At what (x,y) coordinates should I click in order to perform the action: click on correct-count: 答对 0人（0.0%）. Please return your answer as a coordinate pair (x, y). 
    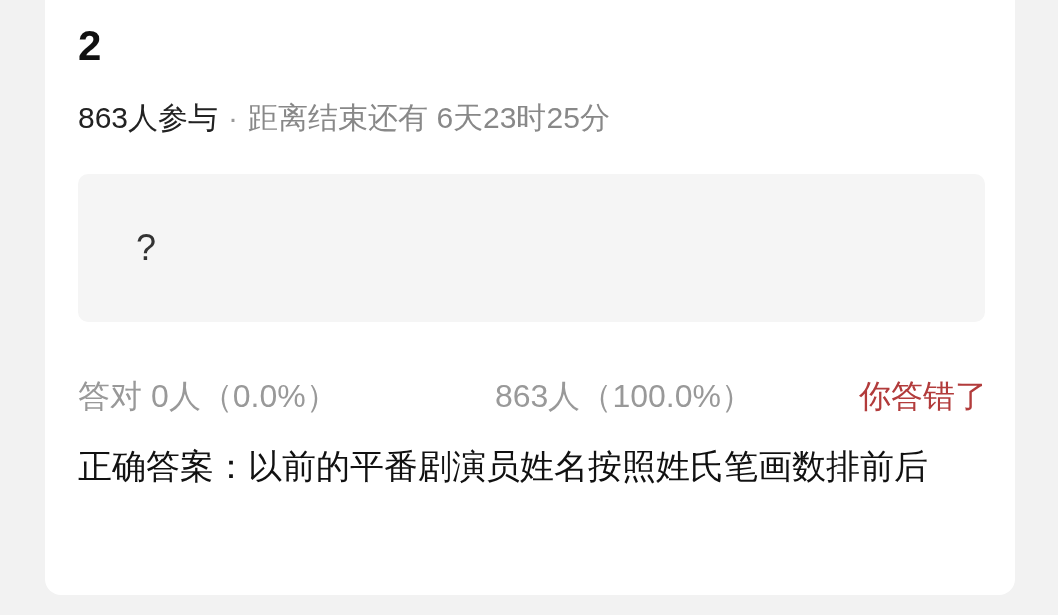
    Looking at the image, I should click on (208, 396).